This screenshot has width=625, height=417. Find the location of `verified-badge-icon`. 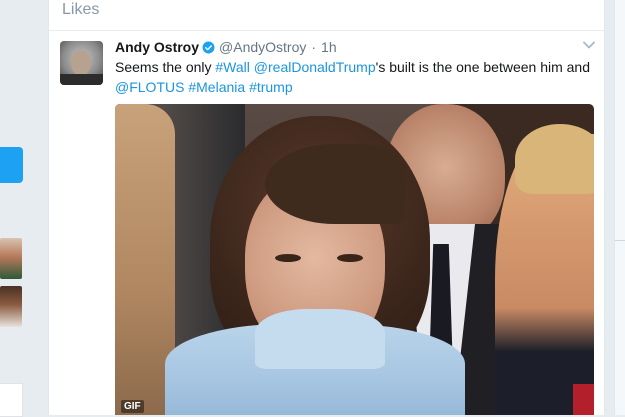

verified-badge-icon is located at coordinates (208, 47).